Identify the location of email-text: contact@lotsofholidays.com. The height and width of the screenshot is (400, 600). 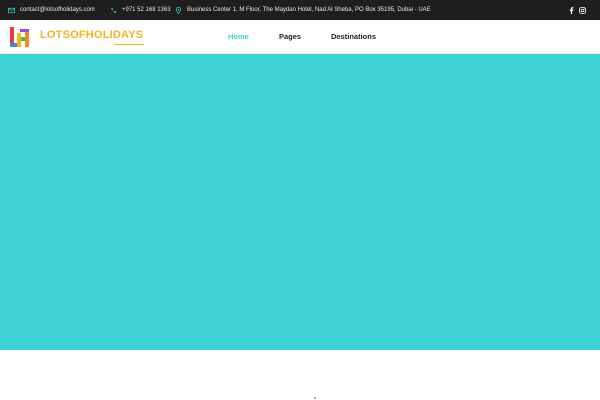
(57, 10).